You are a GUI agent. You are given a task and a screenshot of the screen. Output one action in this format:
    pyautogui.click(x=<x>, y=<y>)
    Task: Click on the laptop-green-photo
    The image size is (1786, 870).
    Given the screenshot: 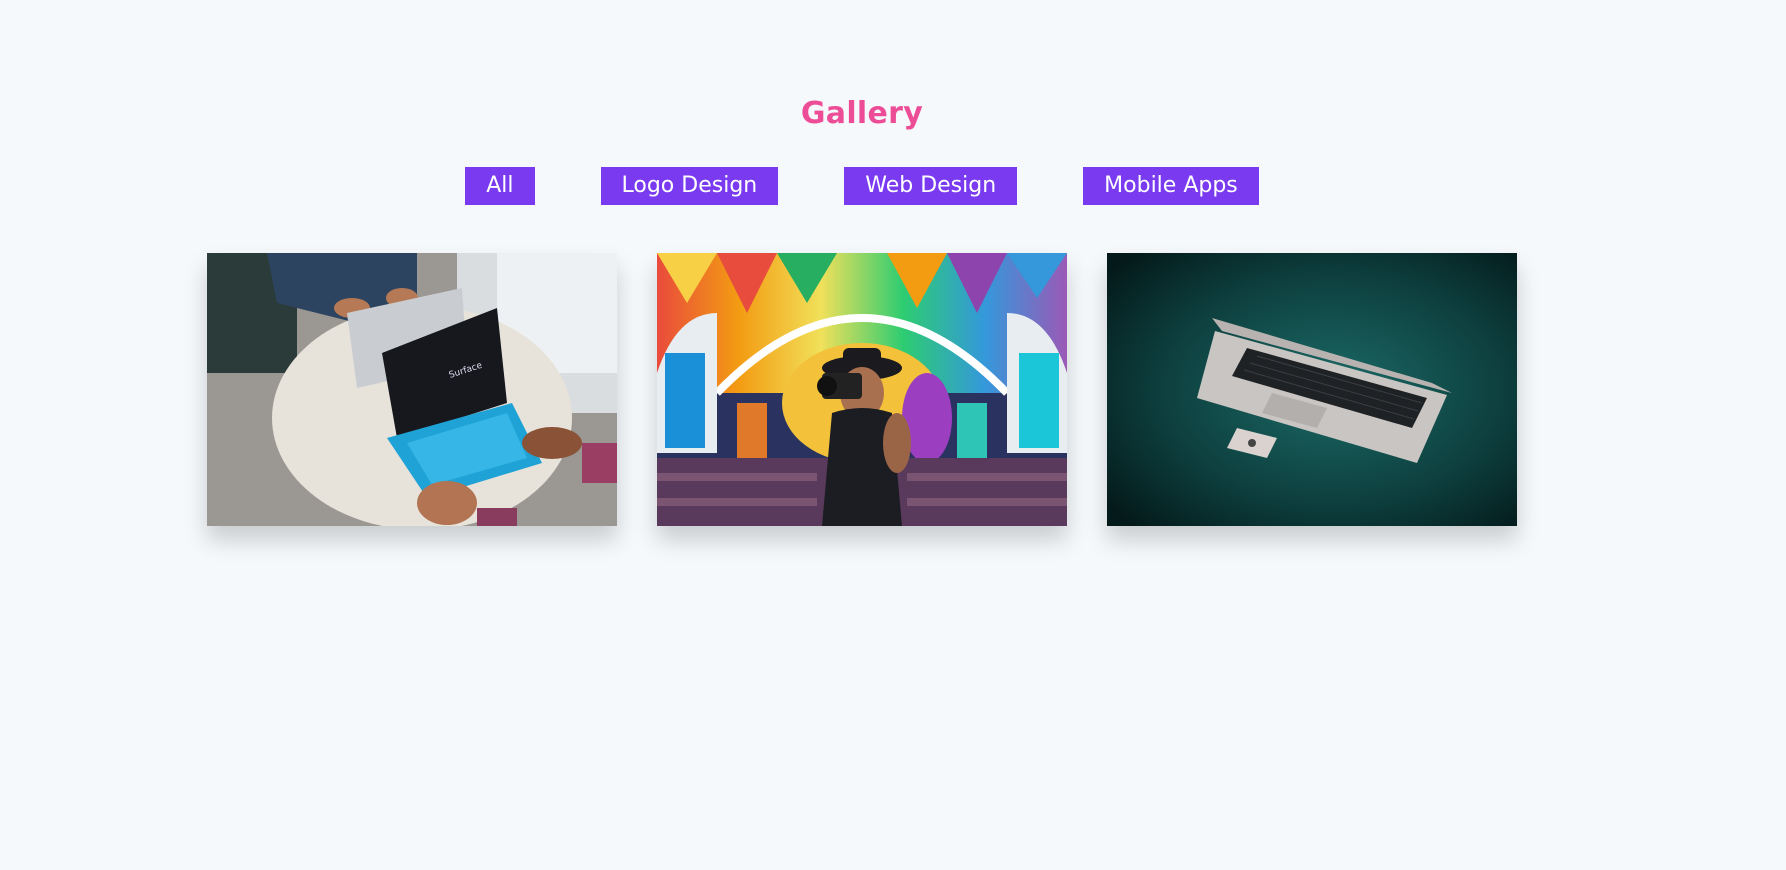 What is the action you would take?
    pyautogui.click(x=1312, y=389)
    